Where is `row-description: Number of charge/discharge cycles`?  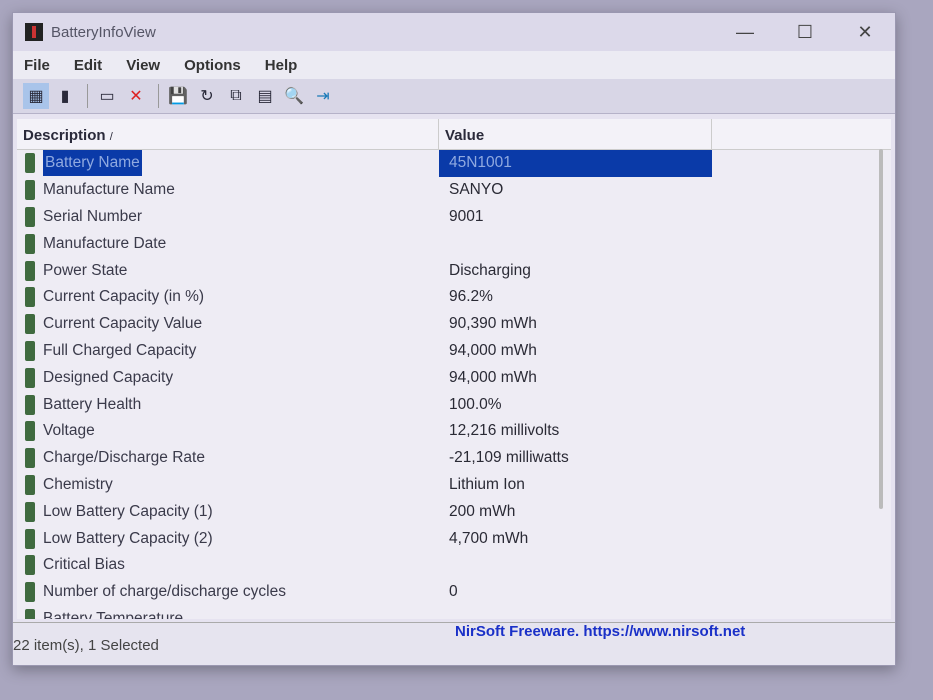
row-description: Number of charge/discharge cycles is located at coordinates (164, 592).